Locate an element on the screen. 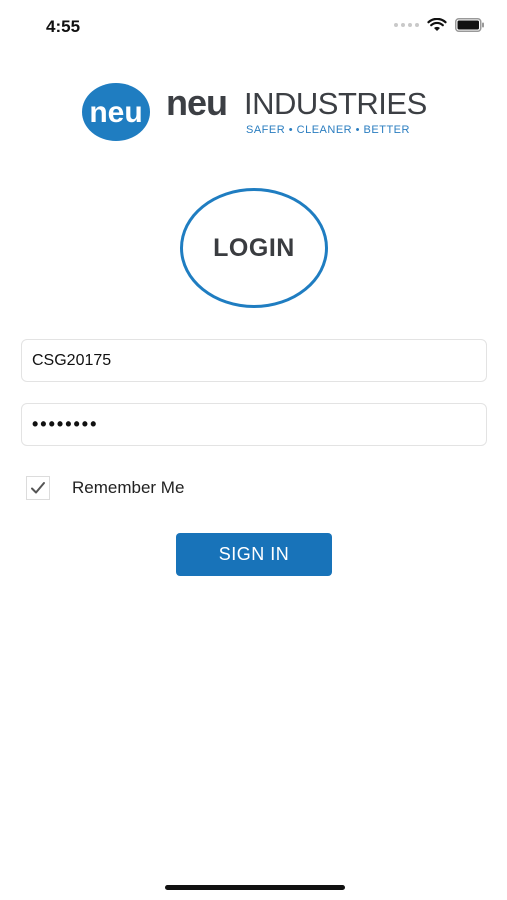  home-indicator is located at coordinates (255, 887).